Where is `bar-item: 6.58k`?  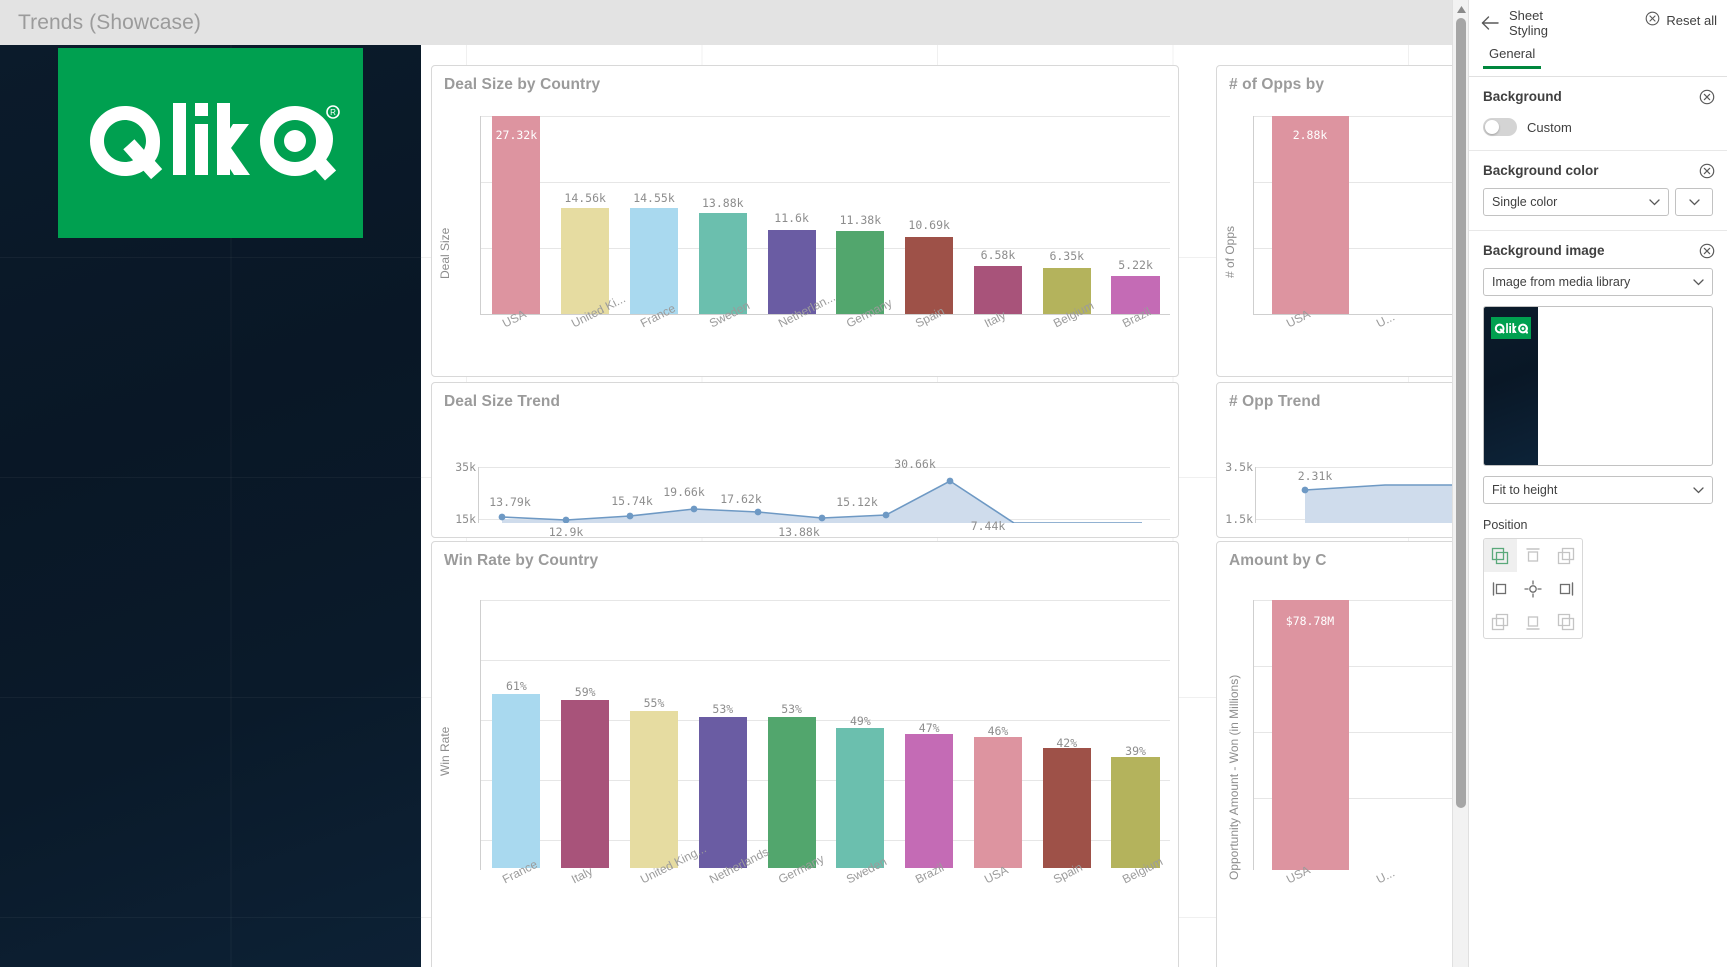
bar-item: 6.58k is located at coordinates (998, 215).